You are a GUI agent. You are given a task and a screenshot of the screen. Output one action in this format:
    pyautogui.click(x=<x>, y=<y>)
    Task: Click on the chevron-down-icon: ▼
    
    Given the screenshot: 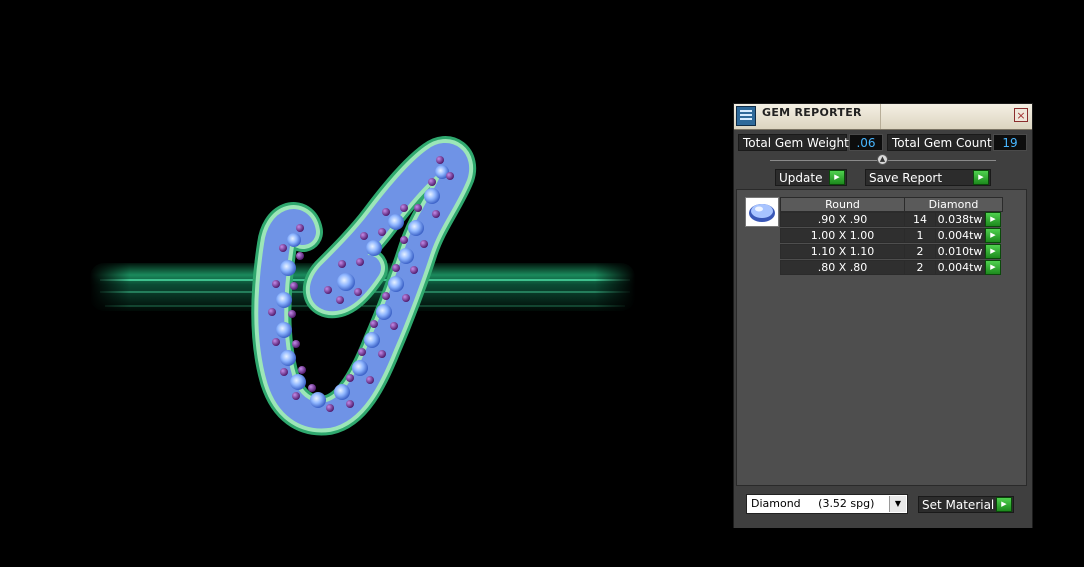 What is the action you would take?
    pyautogui.click(x=897, y=504)
    